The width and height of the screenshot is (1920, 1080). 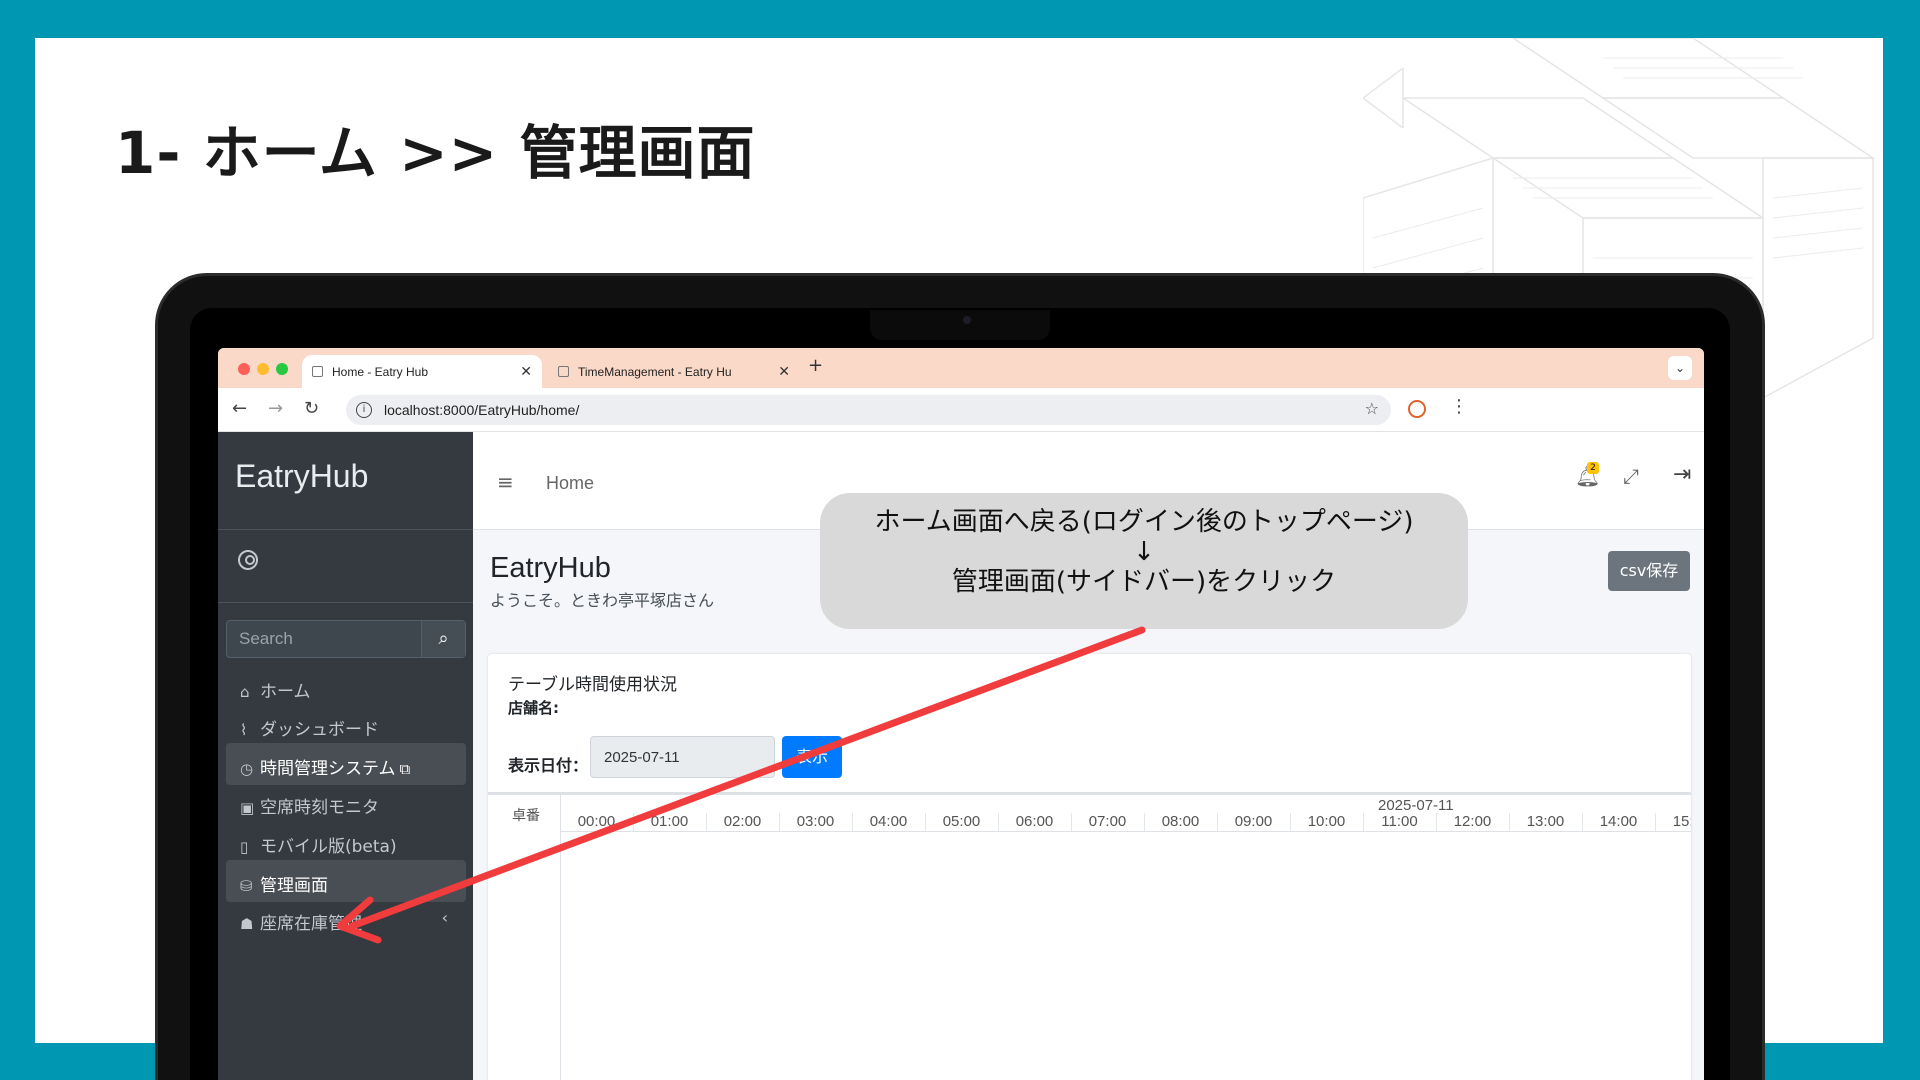 I want to click on sidebar-item-mobile: ▯ モバイル版(beta), so click(x=346, y=842).